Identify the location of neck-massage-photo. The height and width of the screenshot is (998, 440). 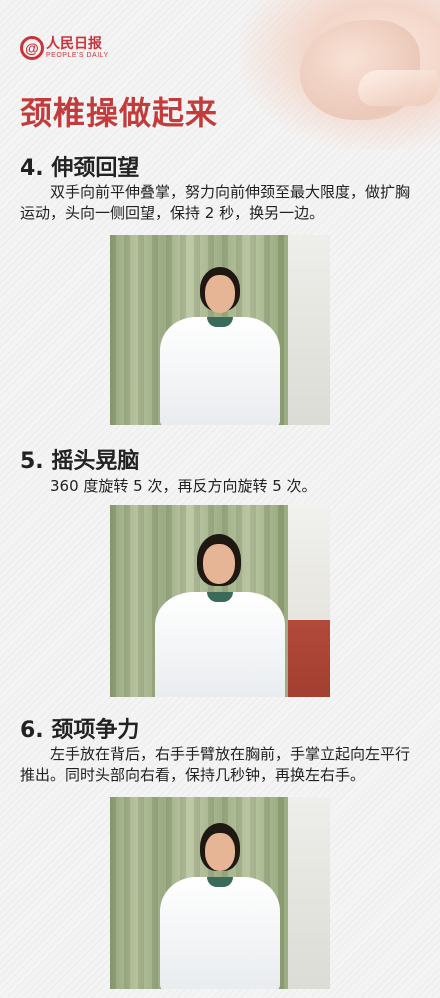
(340, 75).